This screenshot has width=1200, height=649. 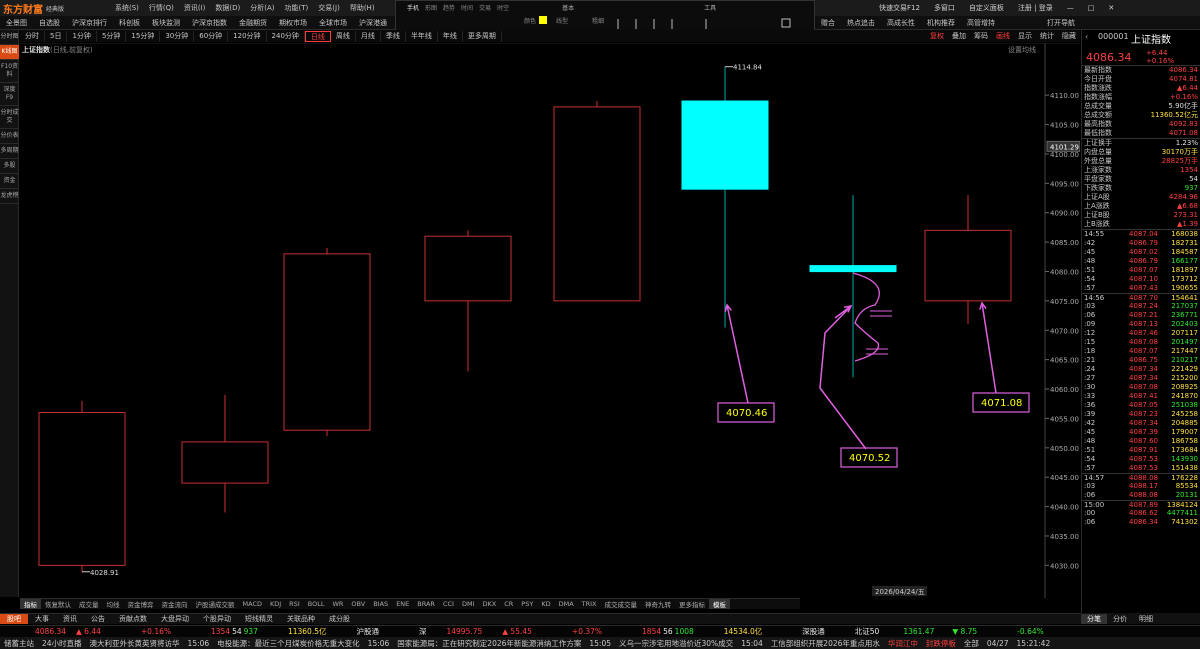 I want to click on nav-sector-monitor: 板块监测, so click(x=166, y=23).